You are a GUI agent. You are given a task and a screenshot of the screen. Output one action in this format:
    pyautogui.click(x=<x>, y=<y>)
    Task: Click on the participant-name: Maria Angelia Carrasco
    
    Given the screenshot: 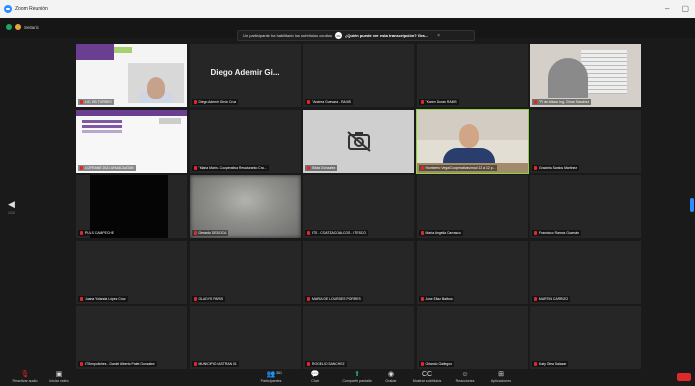 What is the action you would take?
    pyautogui.click(x=443, y=233)
    